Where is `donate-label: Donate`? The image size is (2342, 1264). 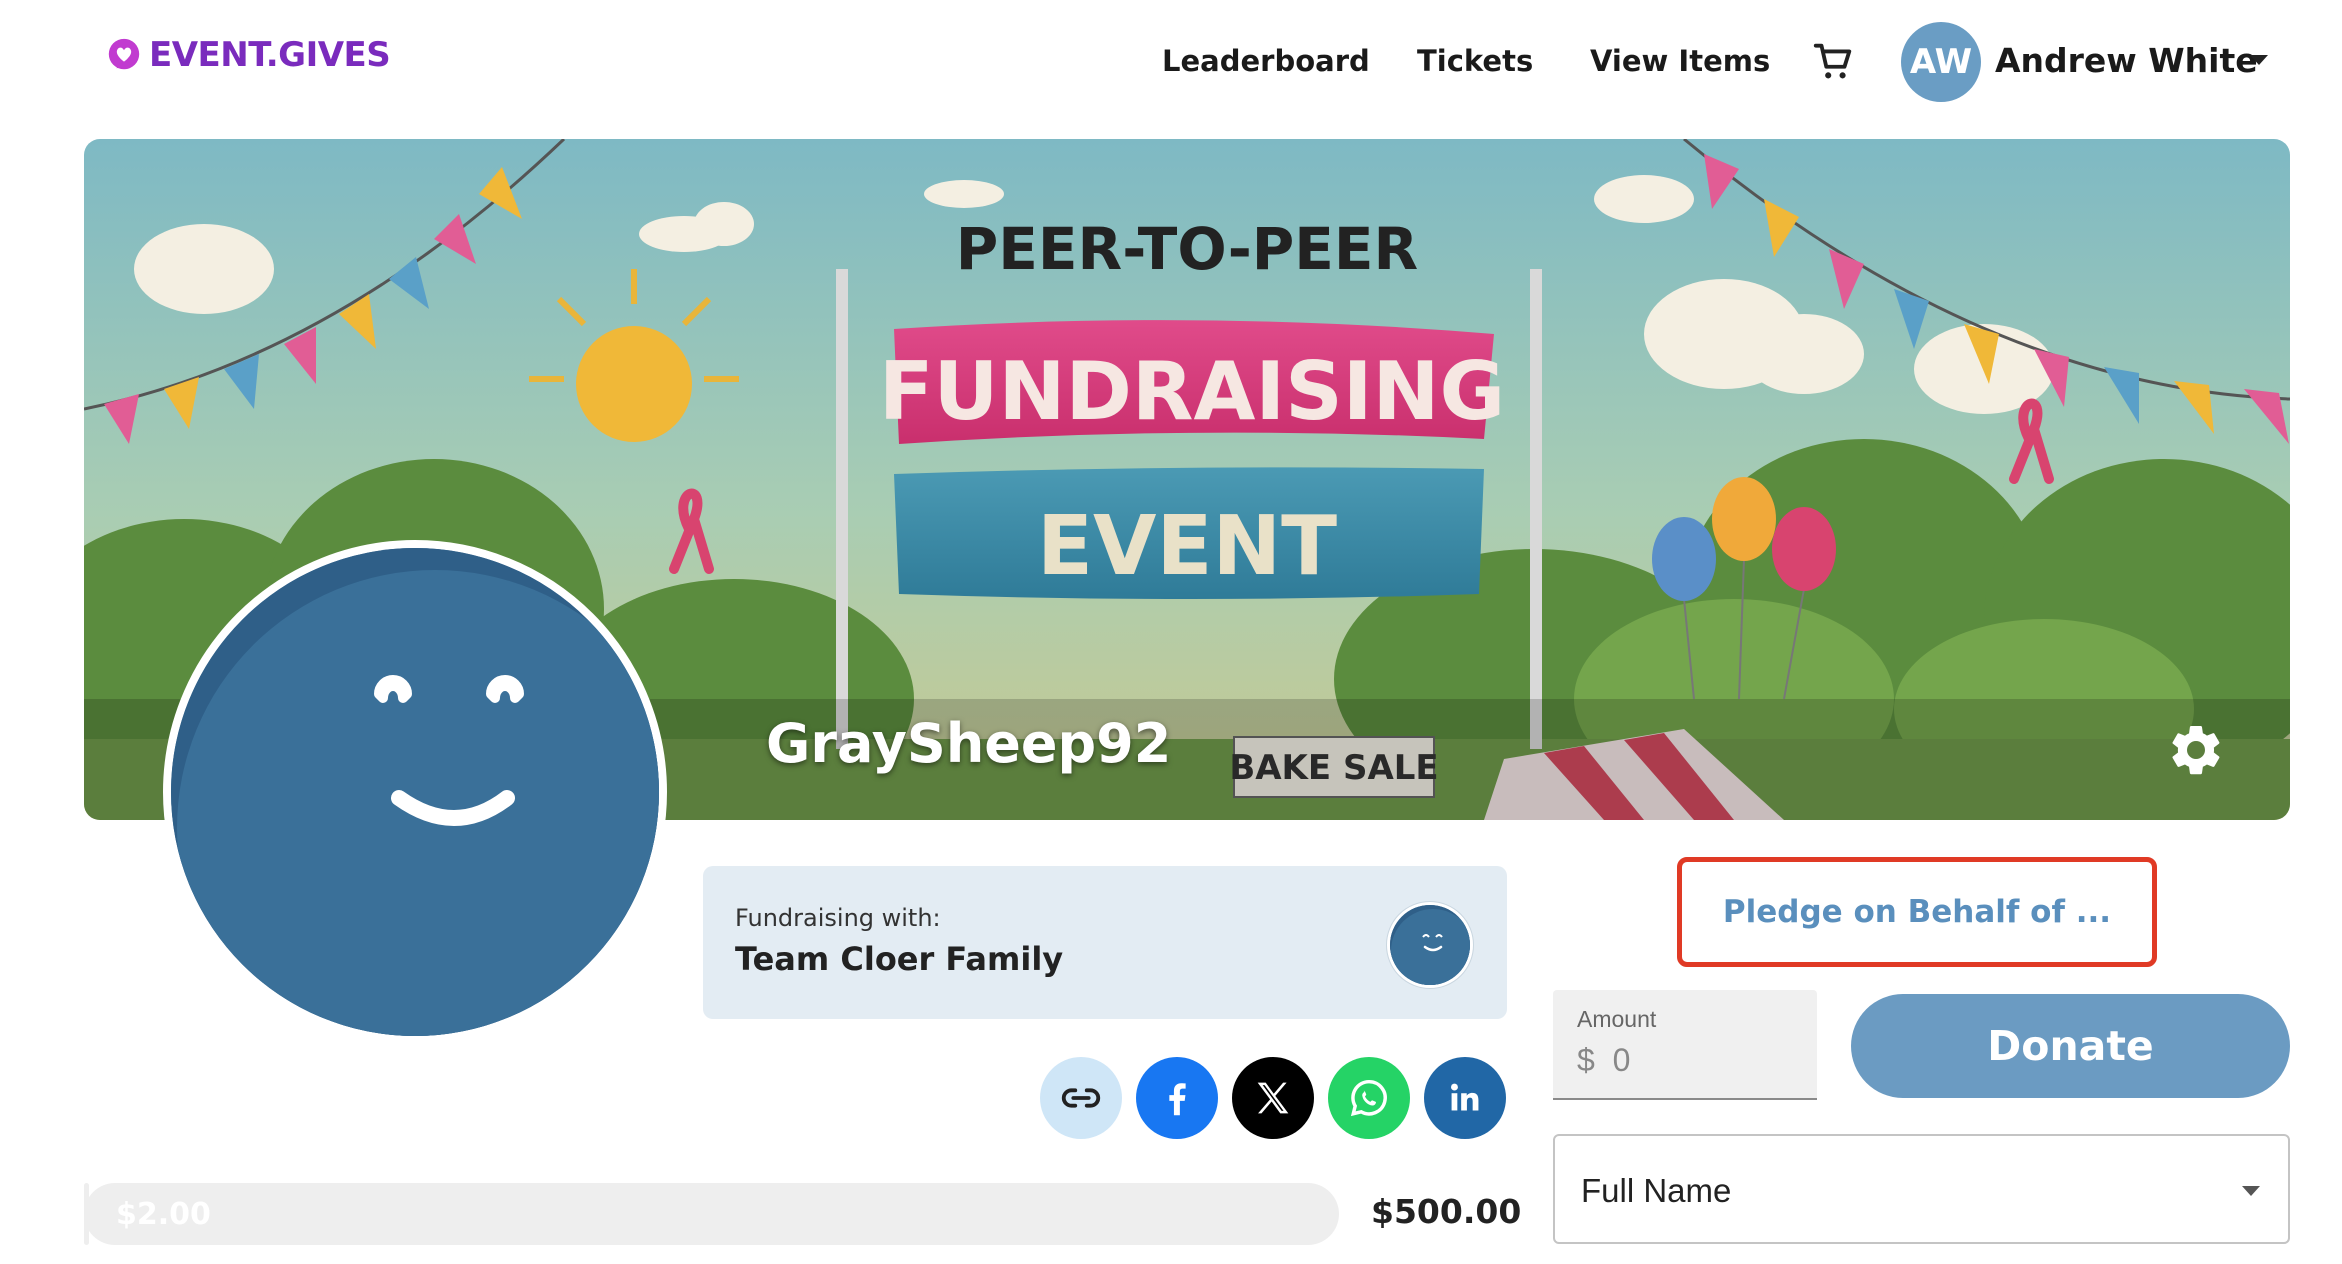 donate-label: Donate is located at coordinates (2070, 1046).